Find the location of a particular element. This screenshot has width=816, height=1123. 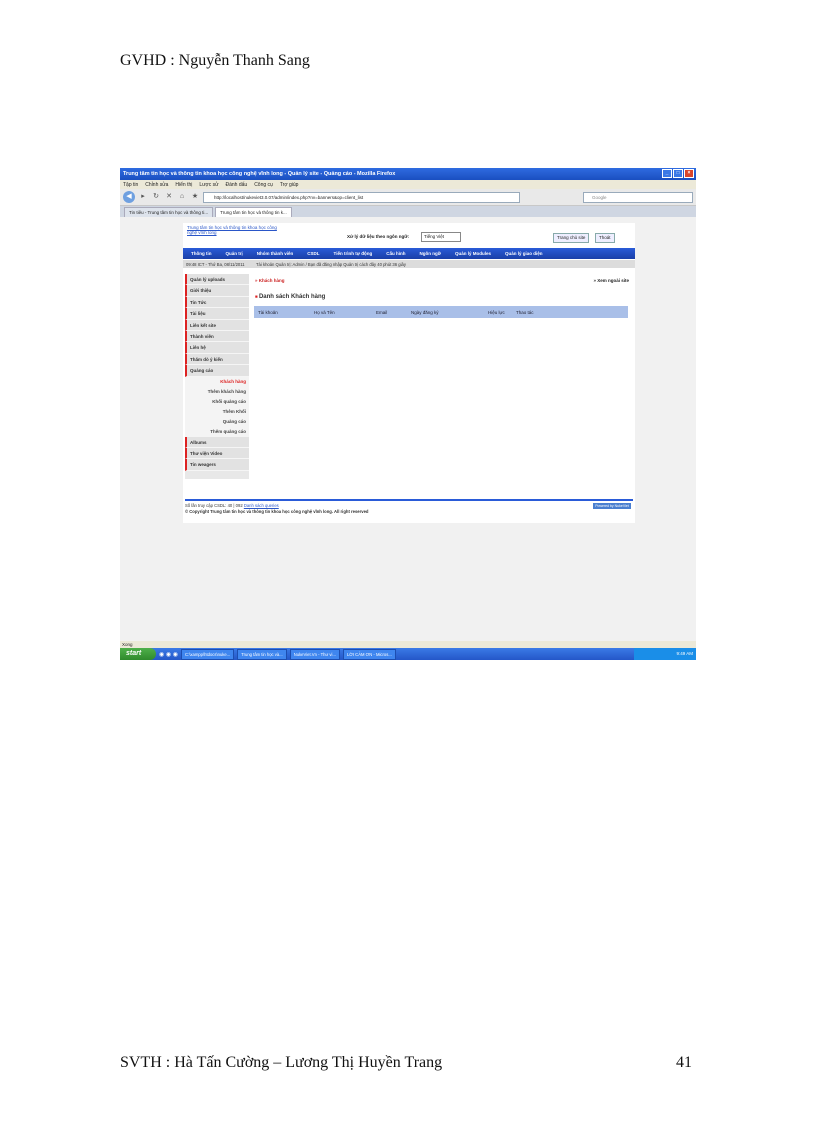

queries-link: Danh sách queries is located at coordinates (261, 505).